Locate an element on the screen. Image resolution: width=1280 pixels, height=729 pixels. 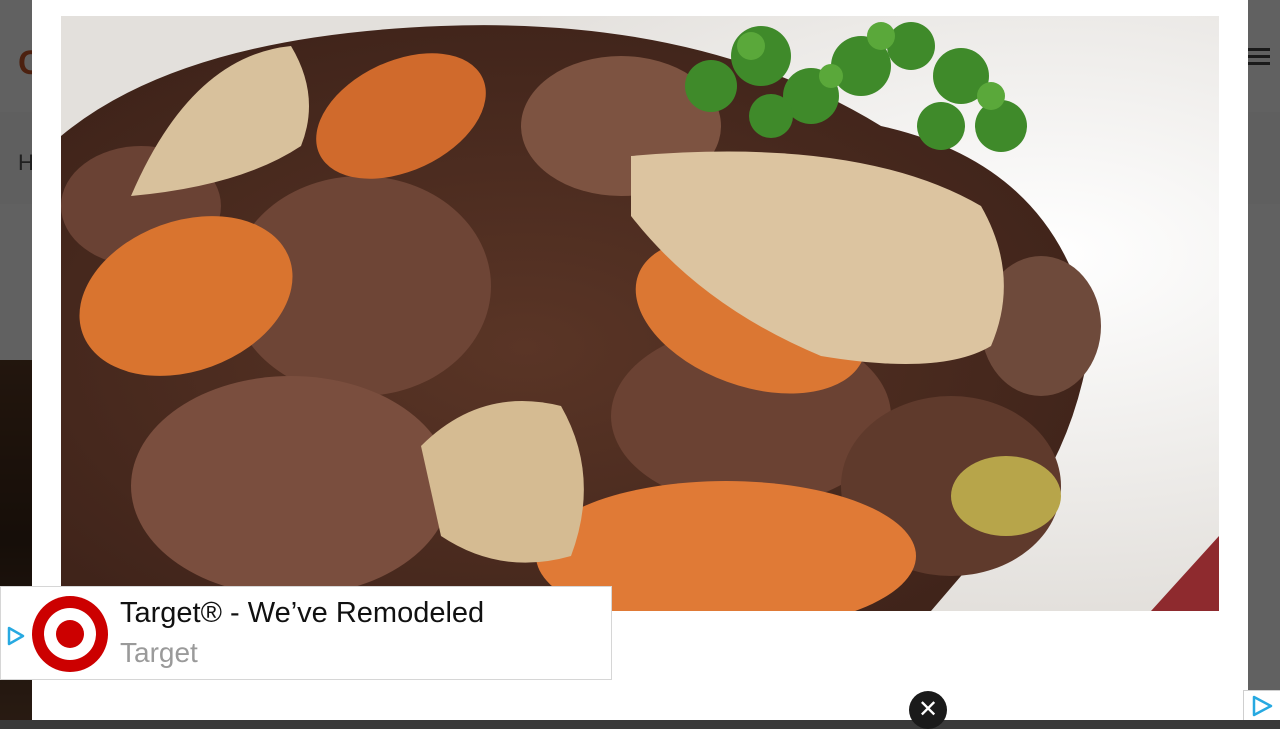
ad-advertiser: Target is located at coordinates (159, 652).